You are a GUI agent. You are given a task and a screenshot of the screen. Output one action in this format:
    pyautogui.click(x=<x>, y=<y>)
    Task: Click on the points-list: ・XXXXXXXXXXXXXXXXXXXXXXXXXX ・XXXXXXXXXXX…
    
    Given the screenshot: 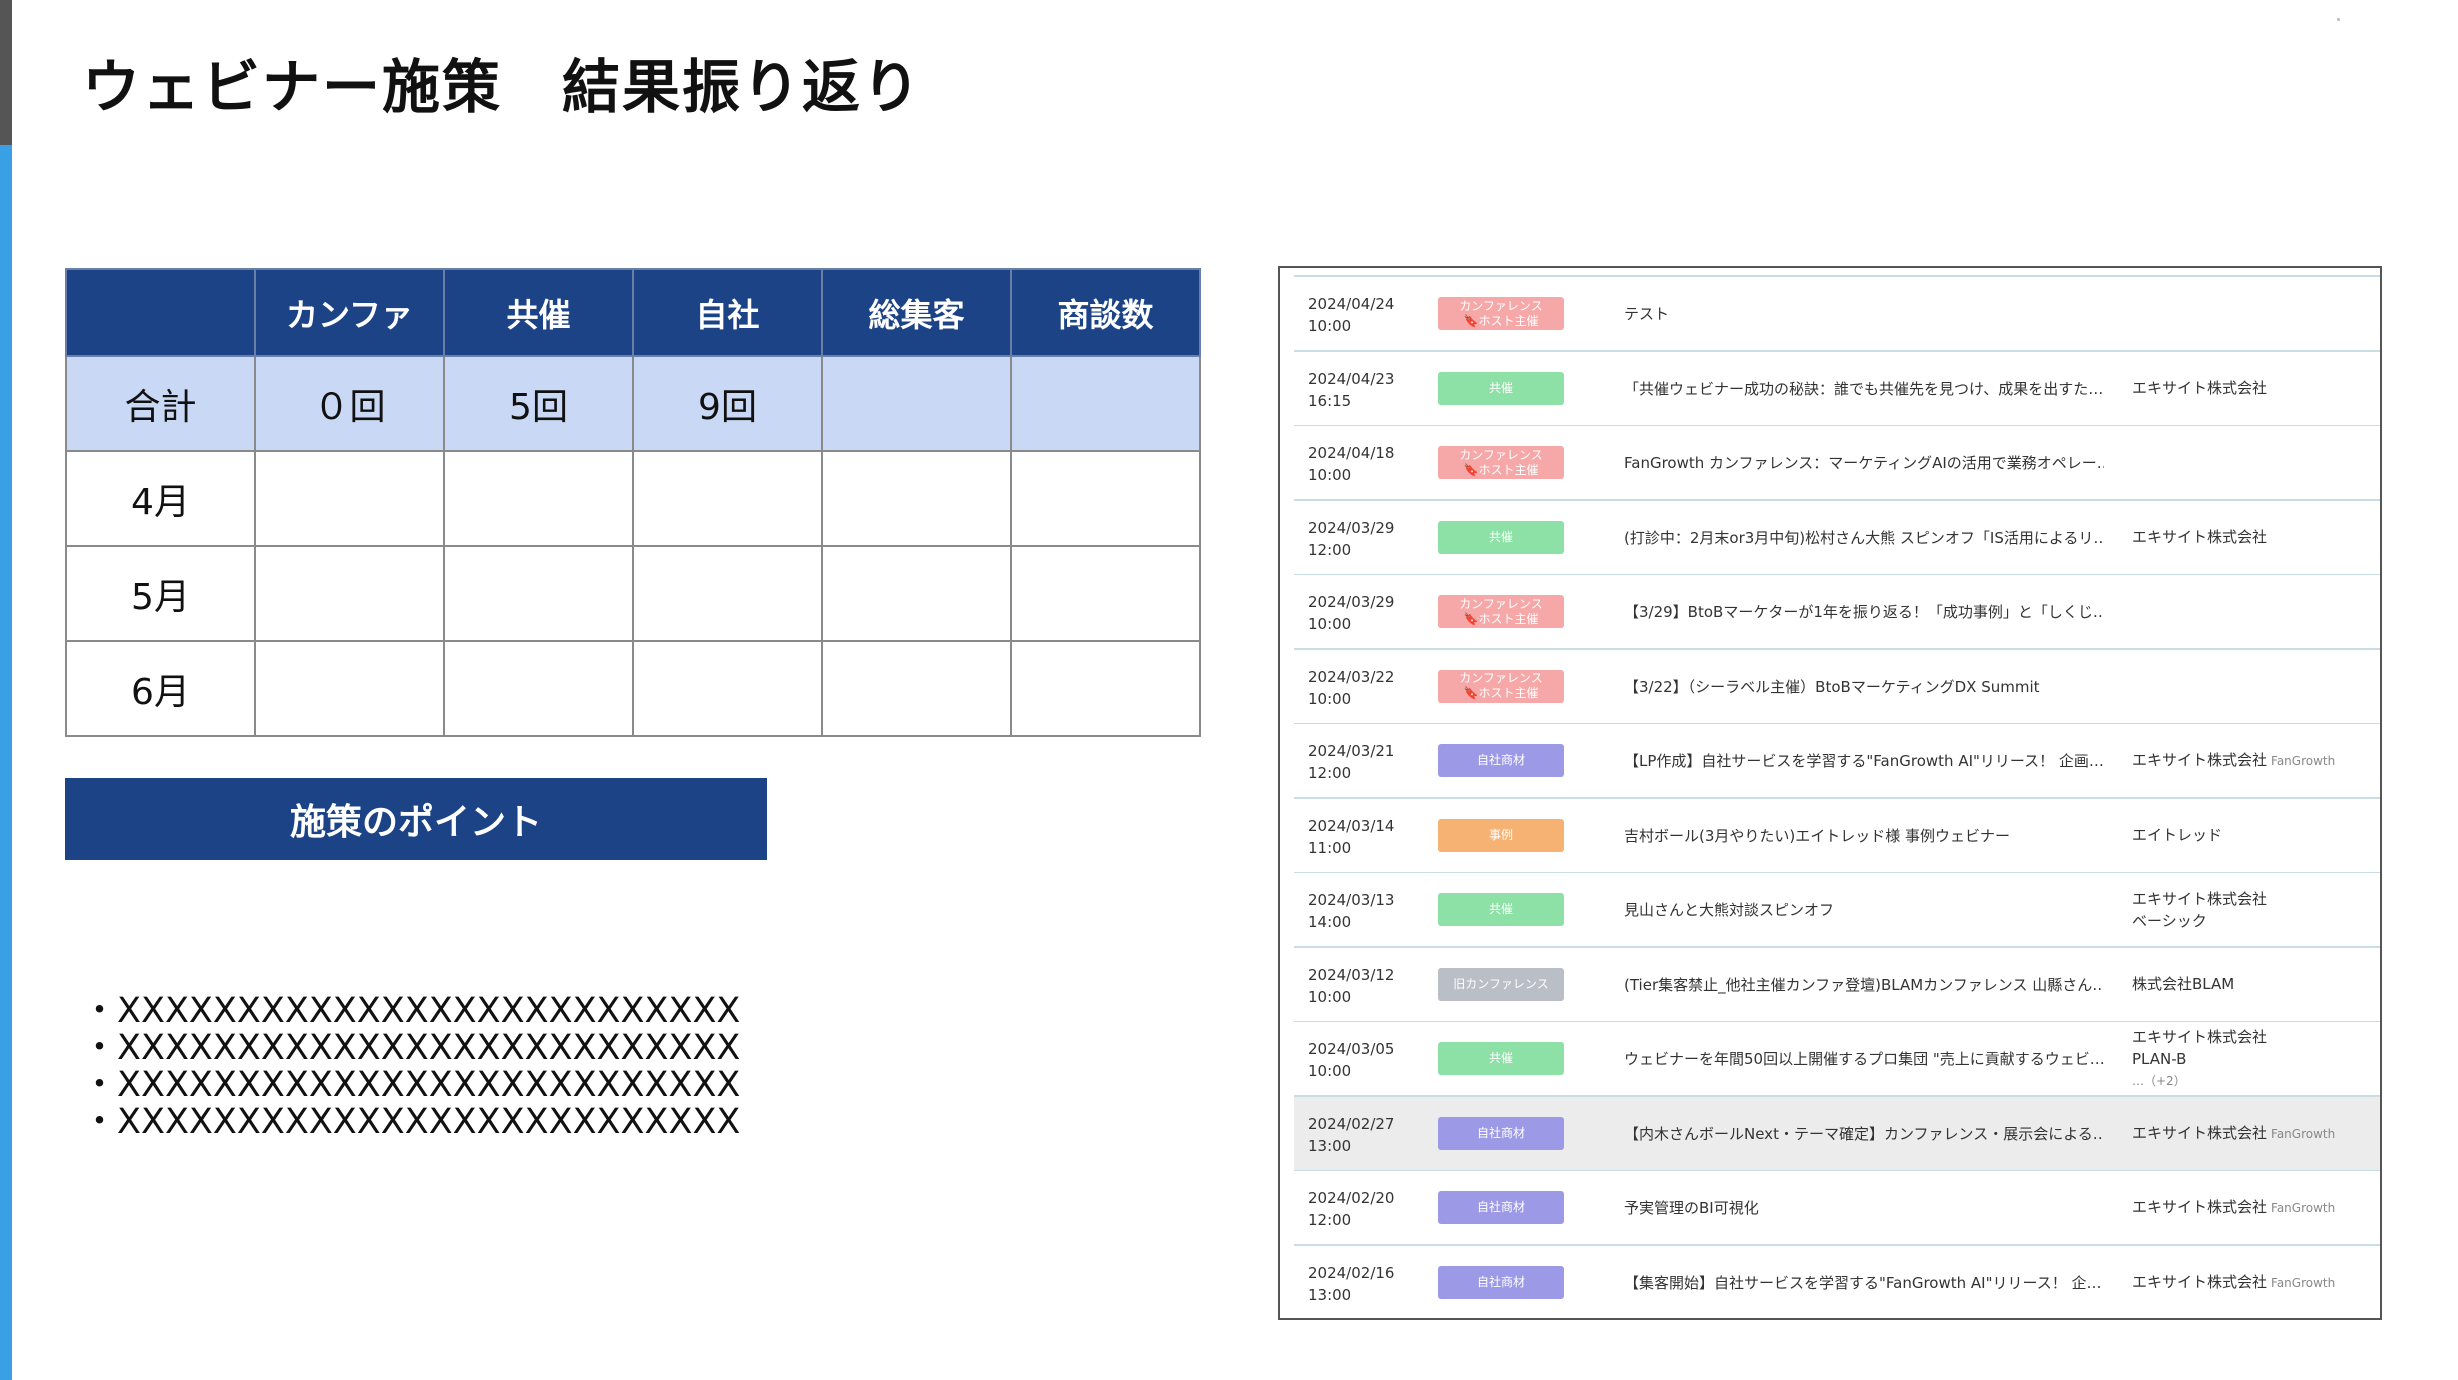 What is the action you would take?
    pyautogui.click(x=411, y=1067)
    